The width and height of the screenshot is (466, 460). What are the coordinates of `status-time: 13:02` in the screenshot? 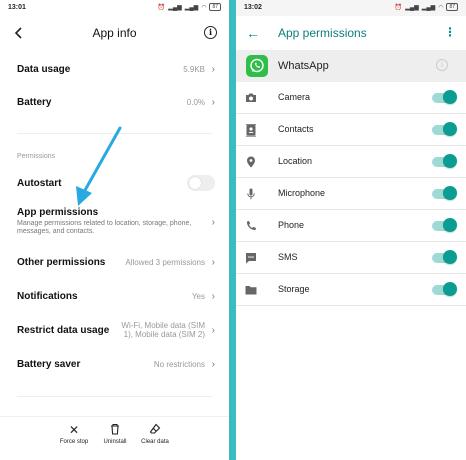 It's located at (253, 7).